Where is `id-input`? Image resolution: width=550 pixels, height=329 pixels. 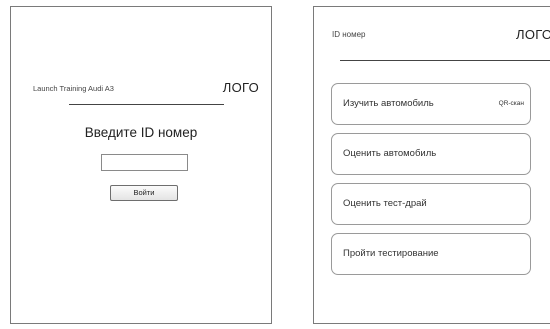 id-input is located at coordinates (144, 162).